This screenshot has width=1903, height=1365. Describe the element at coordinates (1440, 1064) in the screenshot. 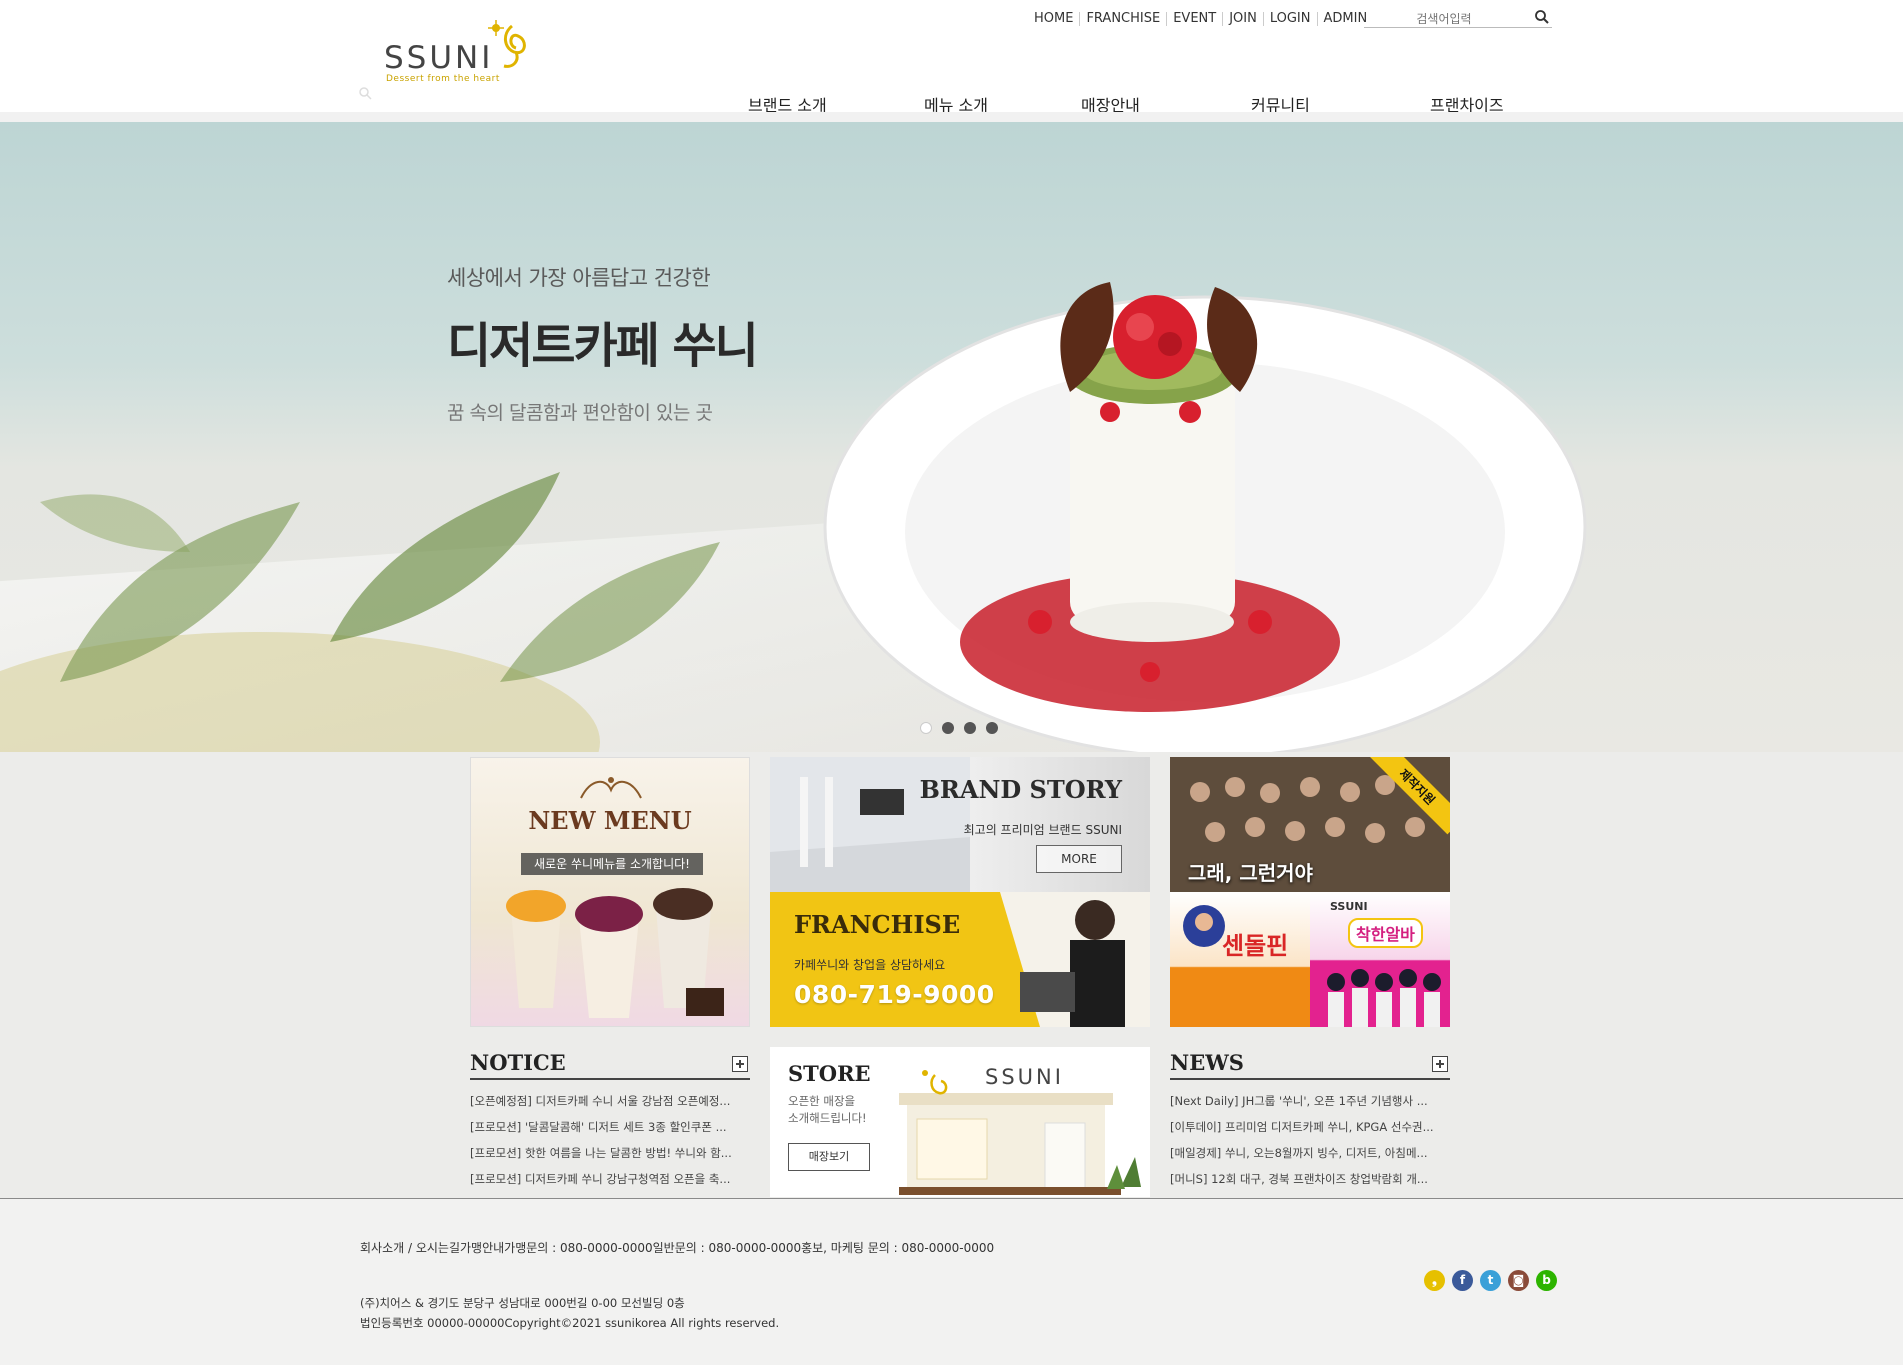

I see `news-more-button` at that location.